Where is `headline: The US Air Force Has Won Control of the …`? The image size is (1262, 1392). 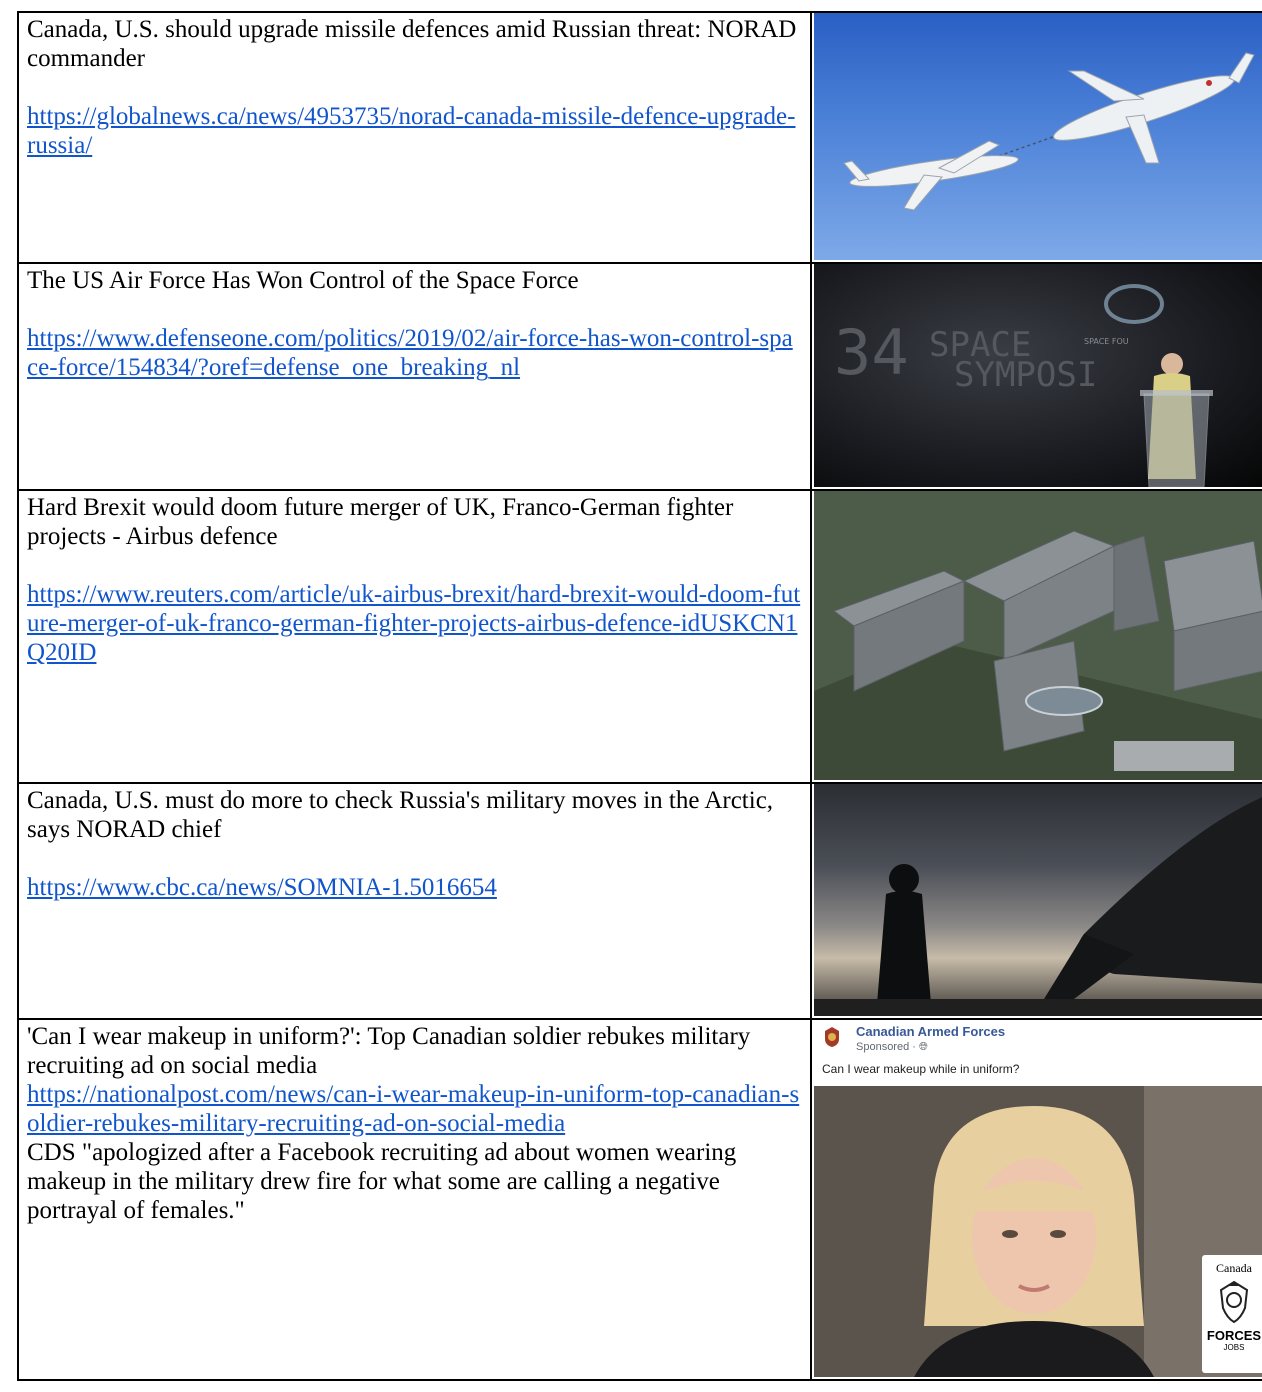 headline: The US Air Force Has Won Control of the … is located at coordinates (303, 280).